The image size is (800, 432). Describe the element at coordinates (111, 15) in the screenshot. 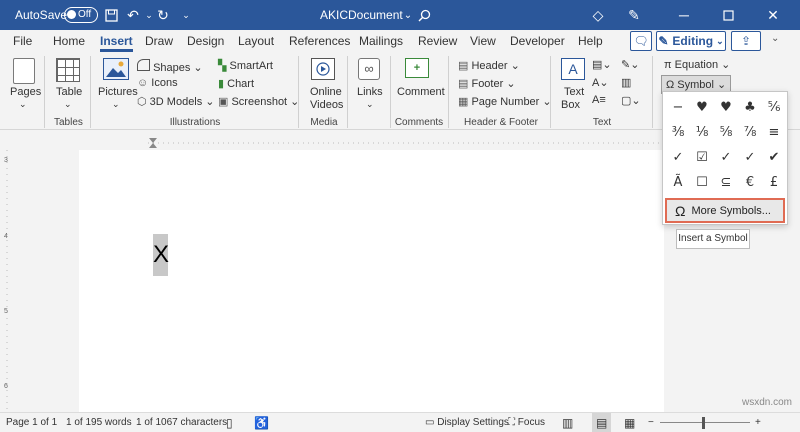

I see `save-icon` at that location.